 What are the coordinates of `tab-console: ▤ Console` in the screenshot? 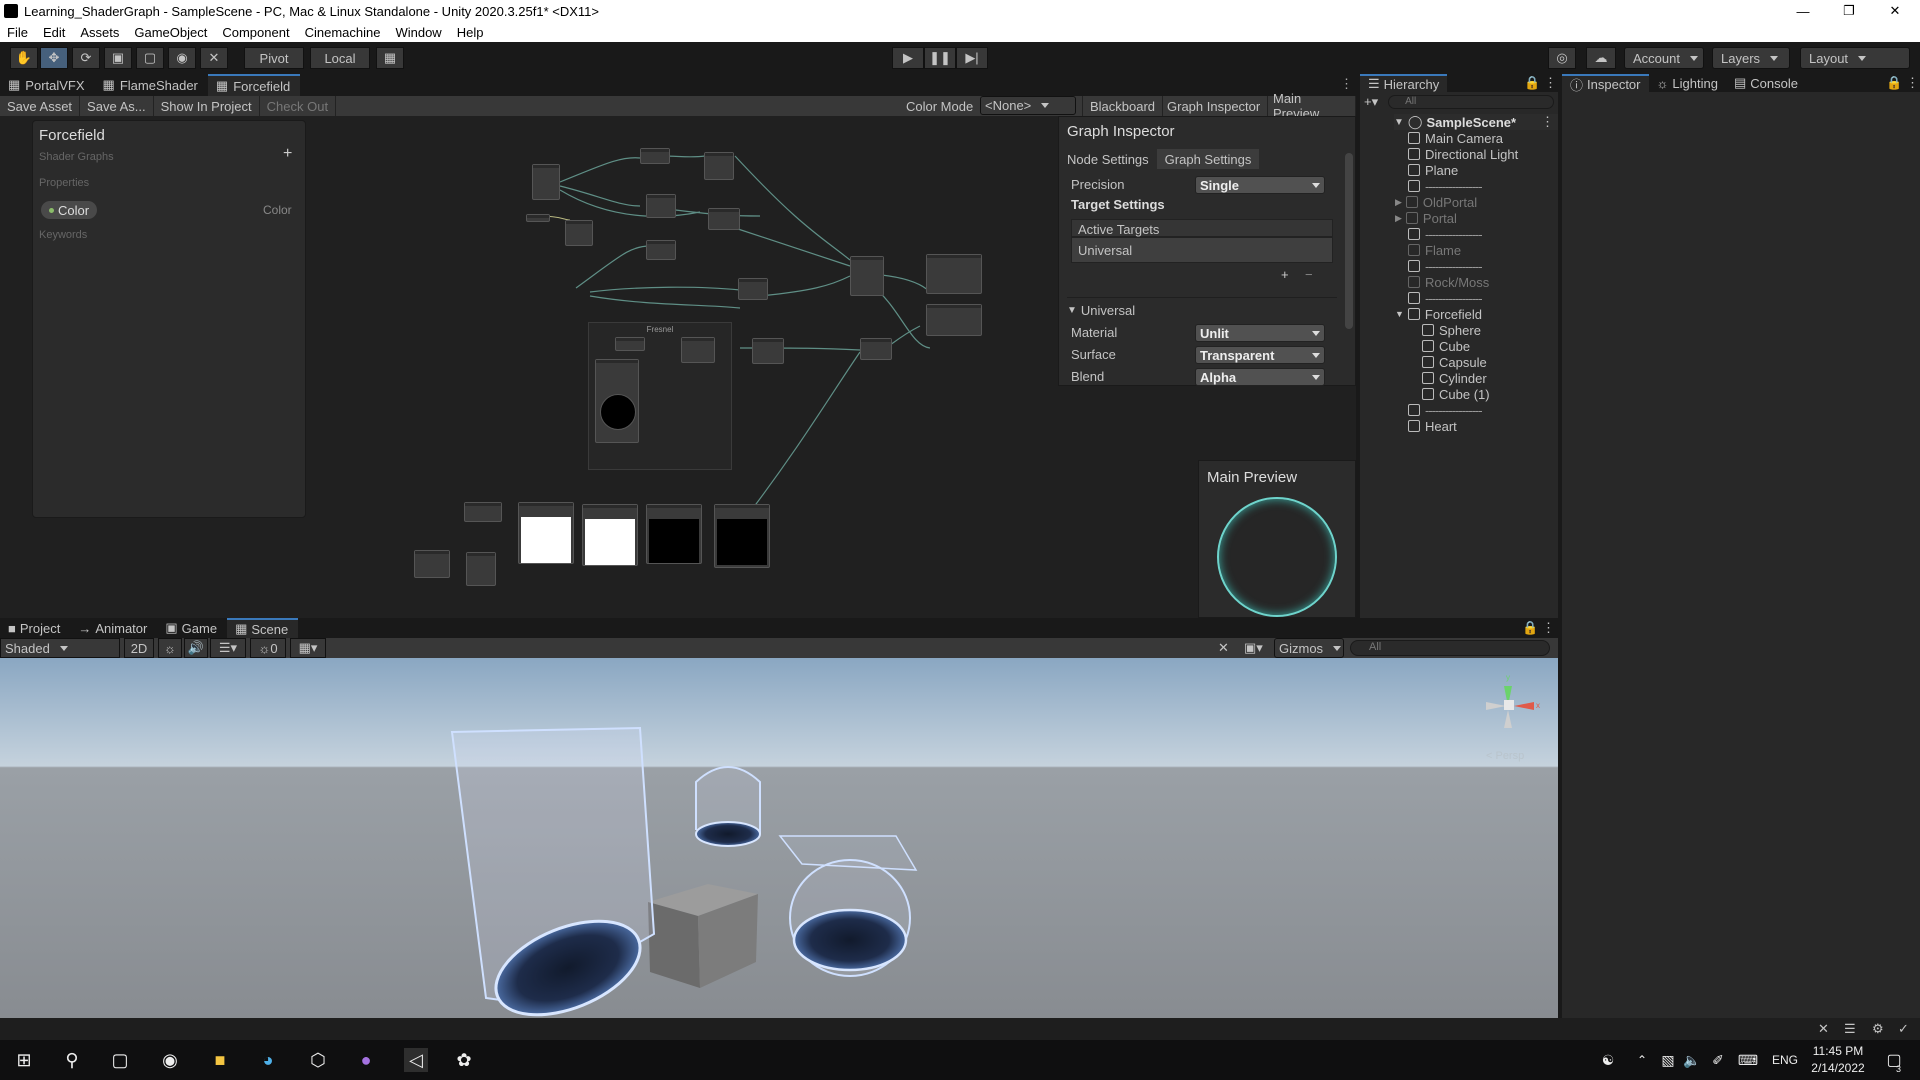 It's located at (1766, 83).